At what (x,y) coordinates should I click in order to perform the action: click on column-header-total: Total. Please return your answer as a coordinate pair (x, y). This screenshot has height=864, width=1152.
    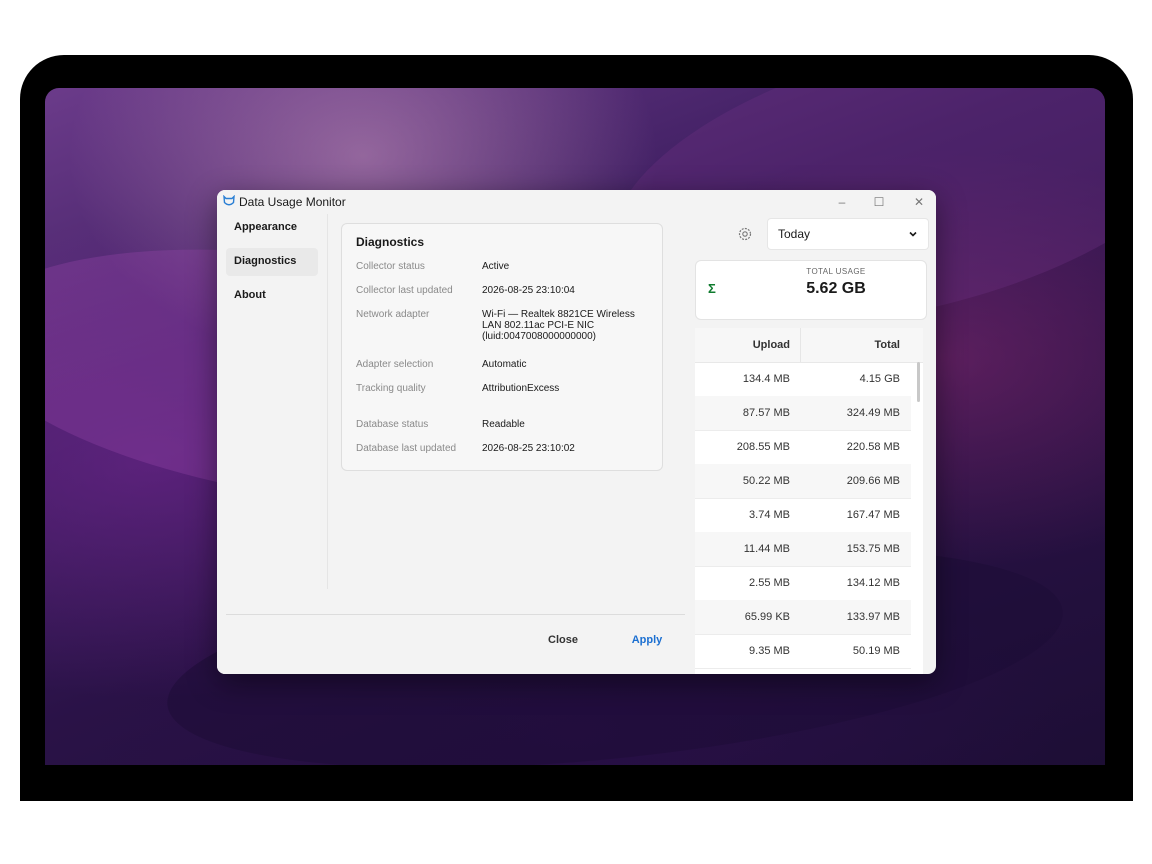
    Looking at the image, I should click on (867, 345).